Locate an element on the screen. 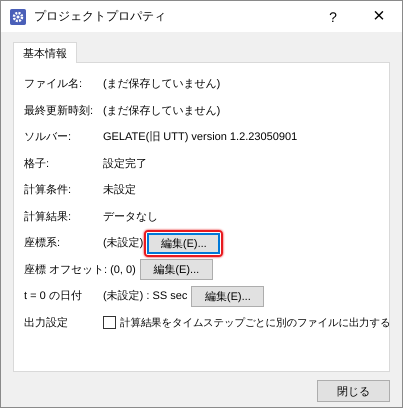  field-value: GELATE(旧 UTT) version 1.2.23050901 is located at coordinates (200, 137).